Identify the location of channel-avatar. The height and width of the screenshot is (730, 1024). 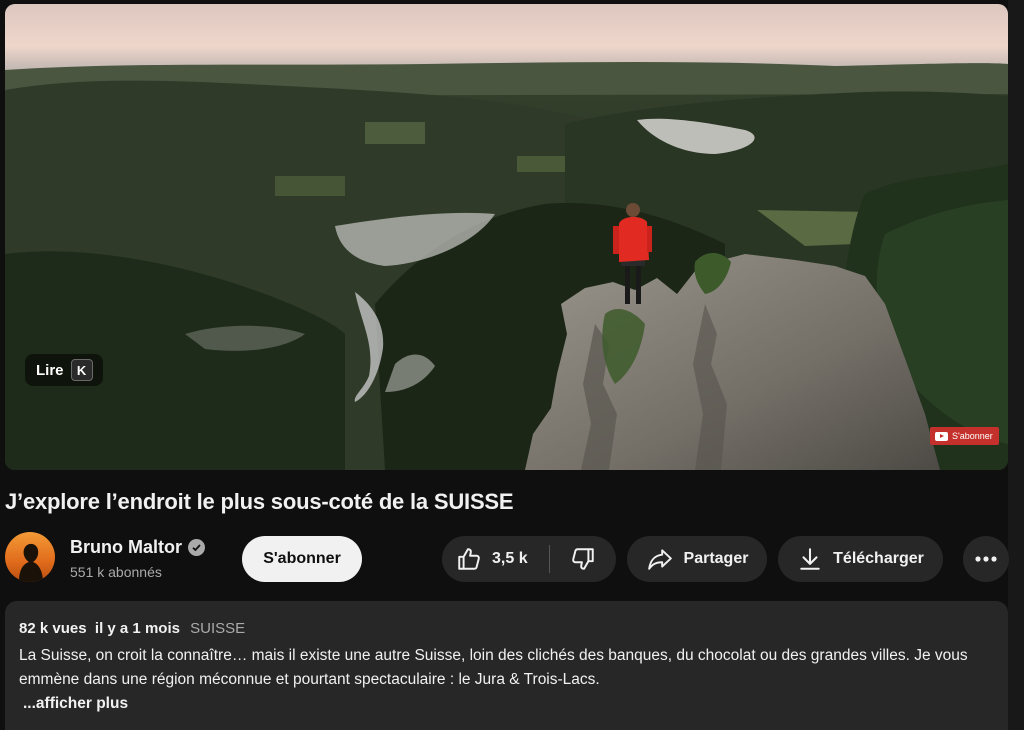
(30, 557).